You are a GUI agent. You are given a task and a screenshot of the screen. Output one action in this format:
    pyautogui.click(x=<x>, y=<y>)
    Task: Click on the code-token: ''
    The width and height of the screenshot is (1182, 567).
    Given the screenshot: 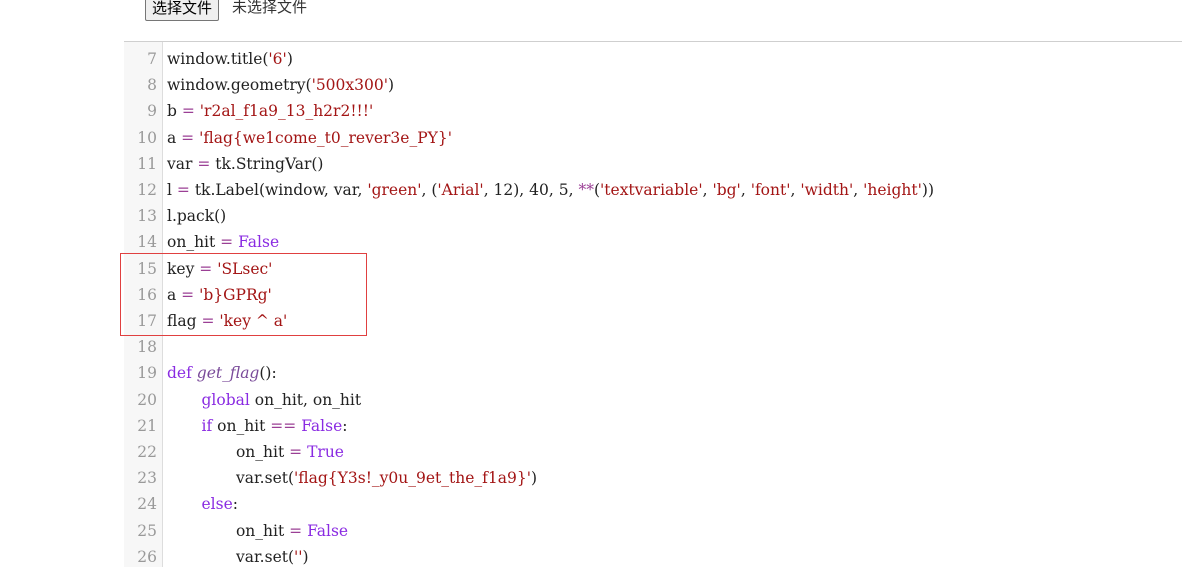 What is the action you would take?
    pyautogui.click(x=298, y=556)
    